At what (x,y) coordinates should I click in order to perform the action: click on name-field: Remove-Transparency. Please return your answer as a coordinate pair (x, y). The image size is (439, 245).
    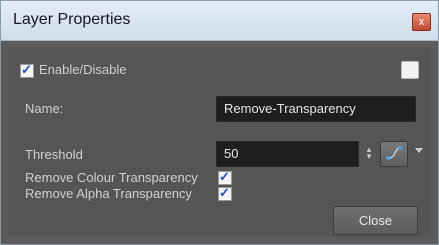
    Looking at the image, I should click on (316, 109).